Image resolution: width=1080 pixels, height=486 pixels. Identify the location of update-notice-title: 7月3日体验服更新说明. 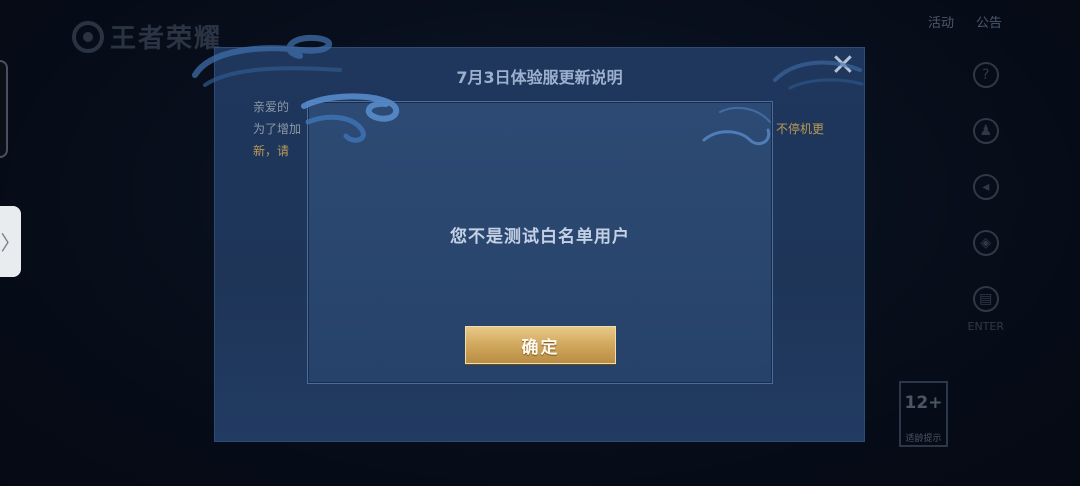
(539, 77).